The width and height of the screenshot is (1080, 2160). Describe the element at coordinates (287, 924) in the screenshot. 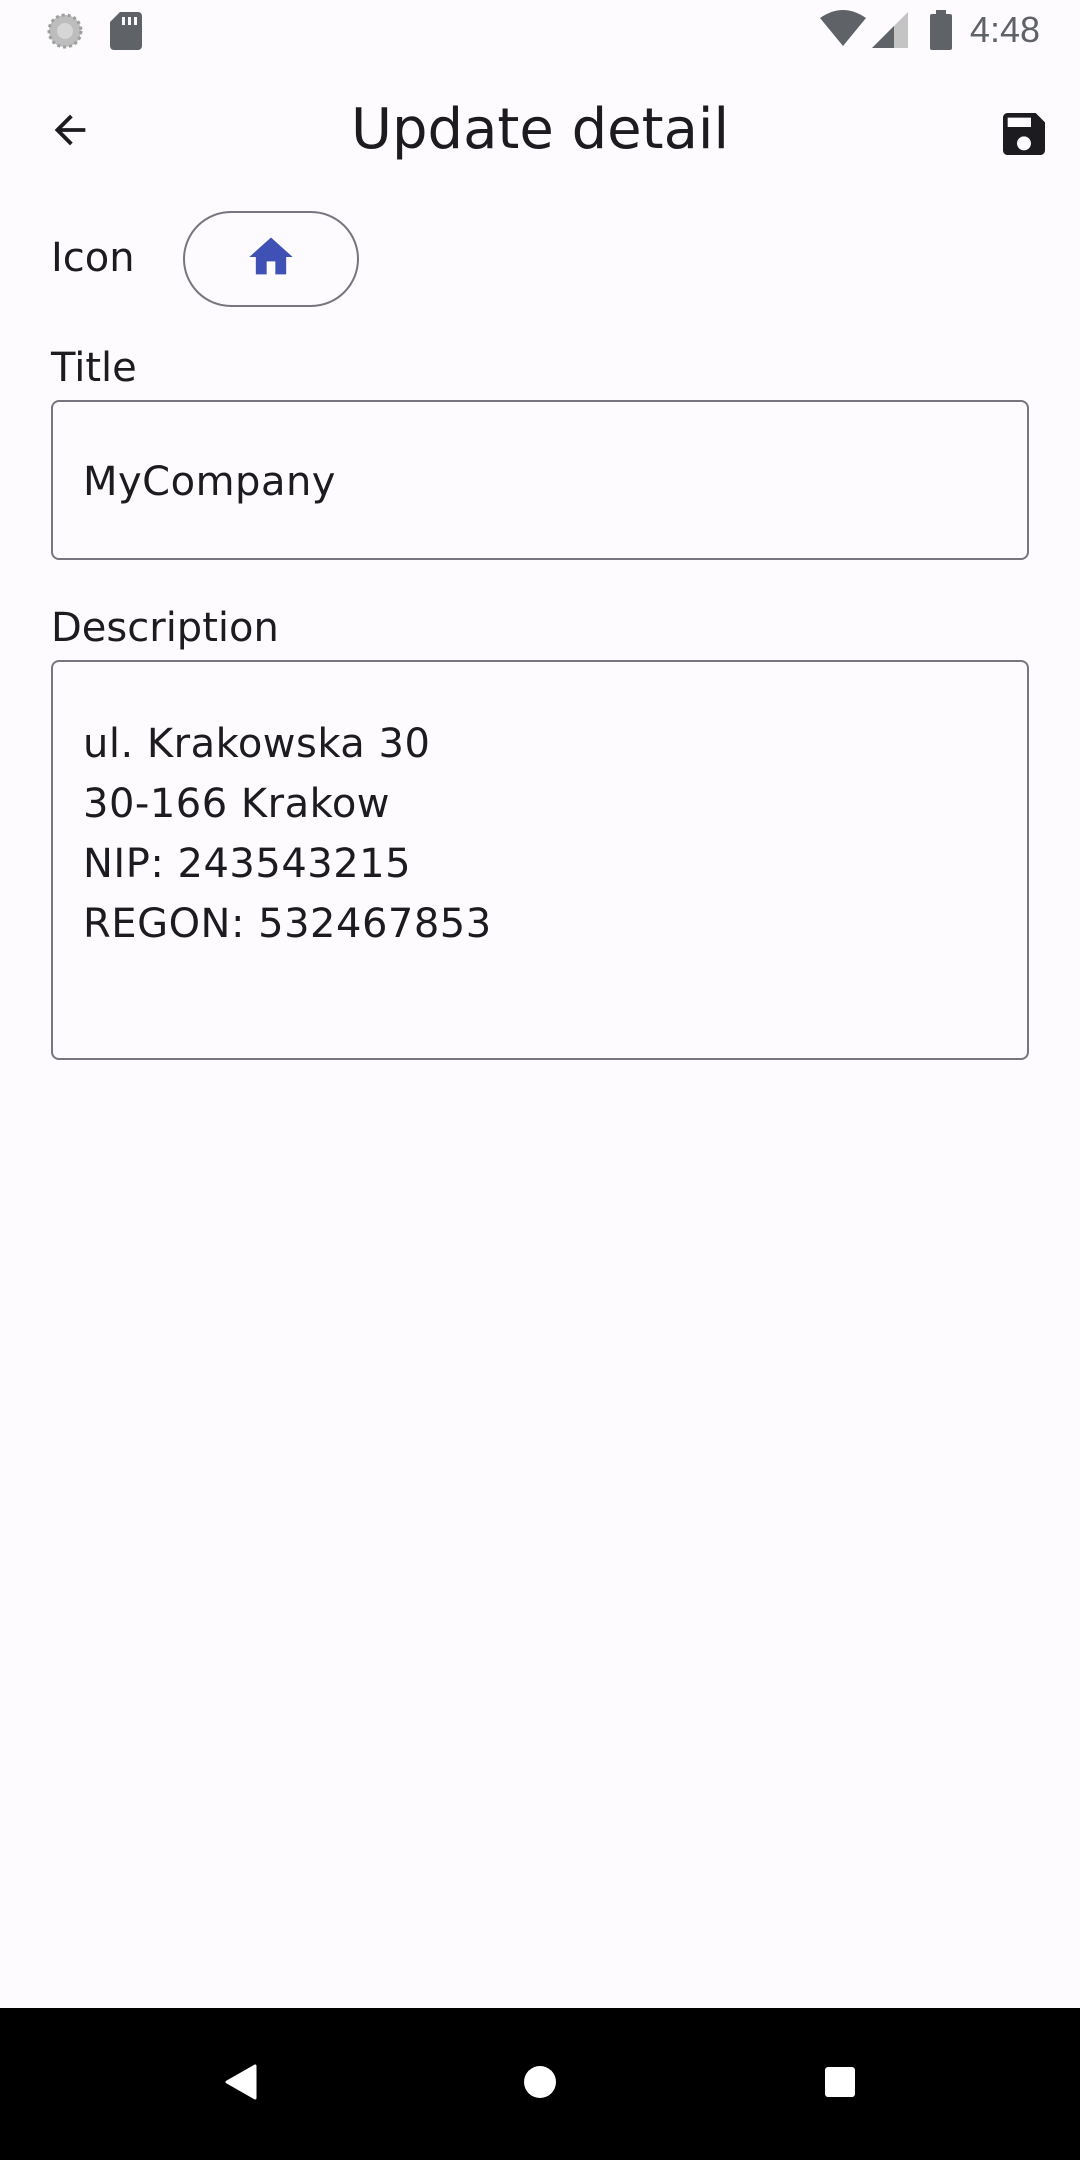

I see `description-line: REGON: 532467853` at that location.